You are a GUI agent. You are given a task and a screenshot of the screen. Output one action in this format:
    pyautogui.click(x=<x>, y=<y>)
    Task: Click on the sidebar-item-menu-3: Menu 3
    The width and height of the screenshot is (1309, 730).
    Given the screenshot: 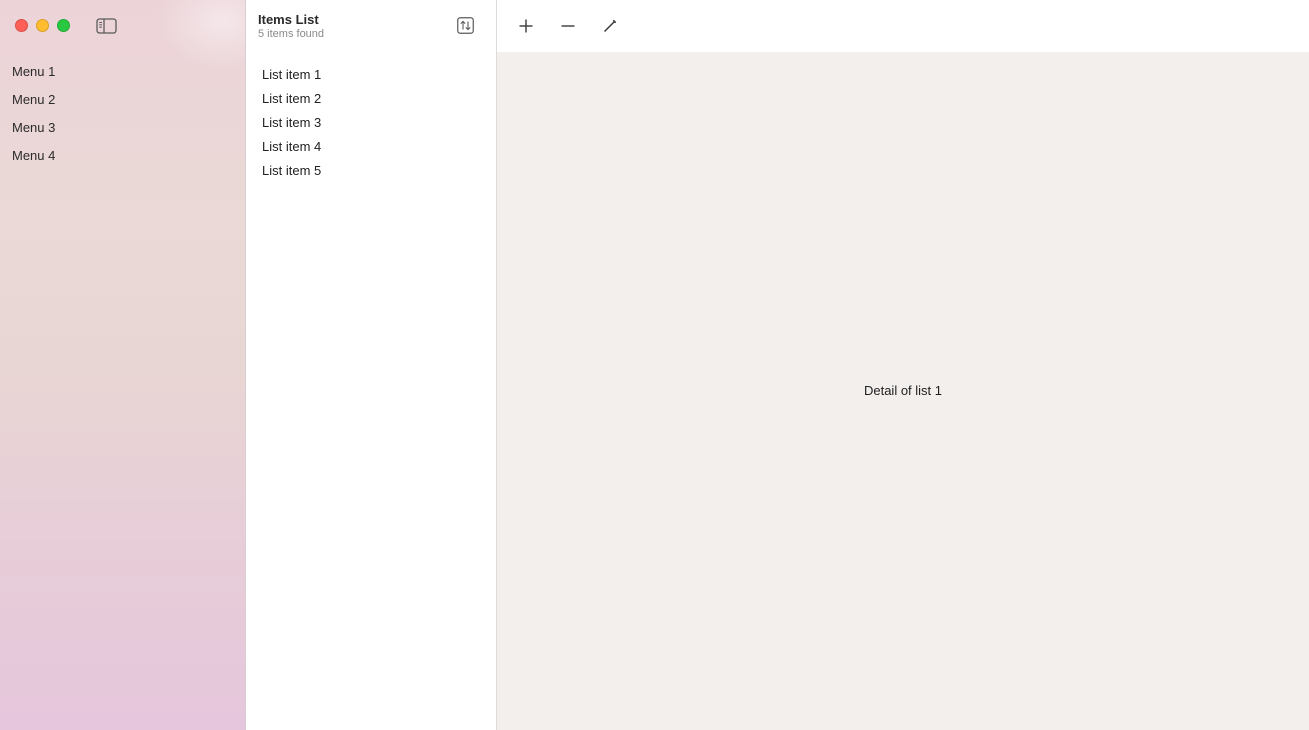 What is the action you would take?
    pyautogui.click(x=122, y=128)
    